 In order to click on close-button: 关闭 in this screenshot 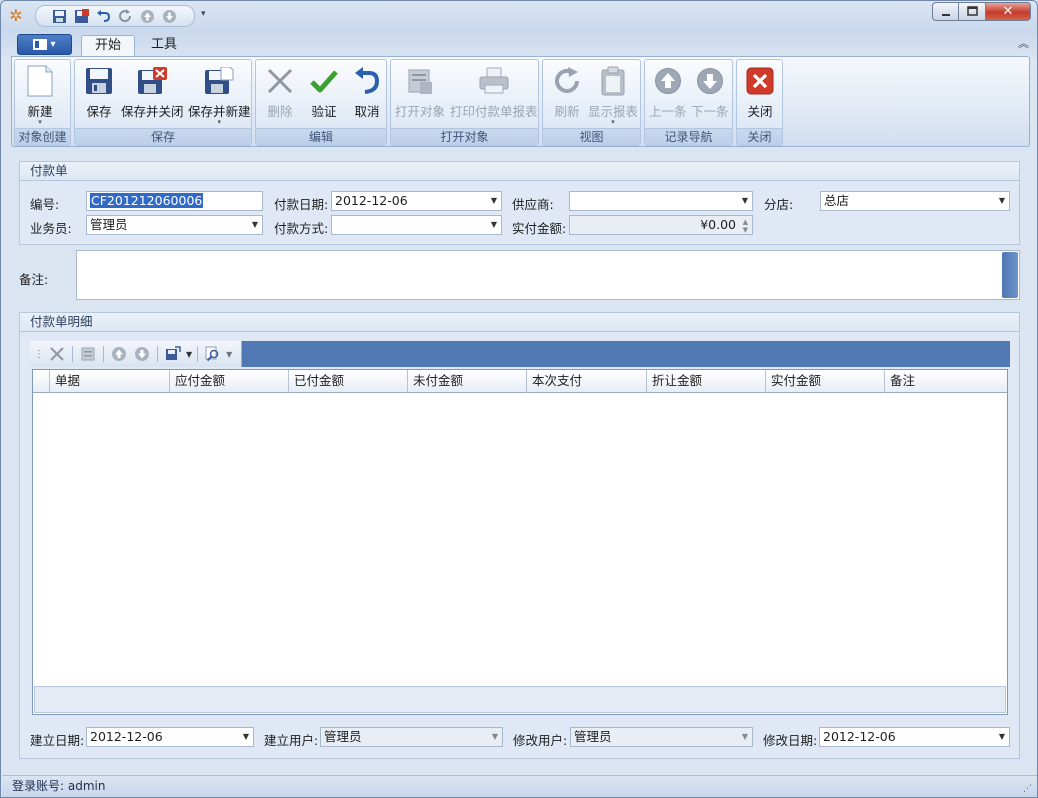, I will do `click(760, 92)`.